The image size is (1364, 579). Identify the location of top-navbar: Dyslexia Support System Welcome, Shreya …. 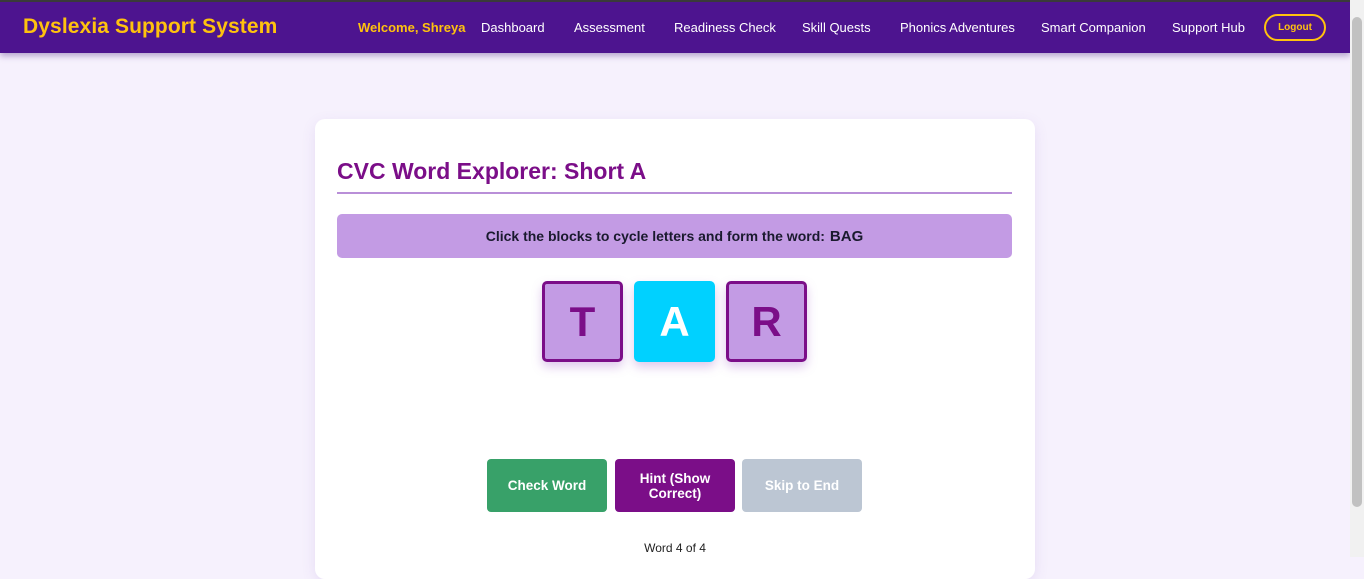
(675, 26).